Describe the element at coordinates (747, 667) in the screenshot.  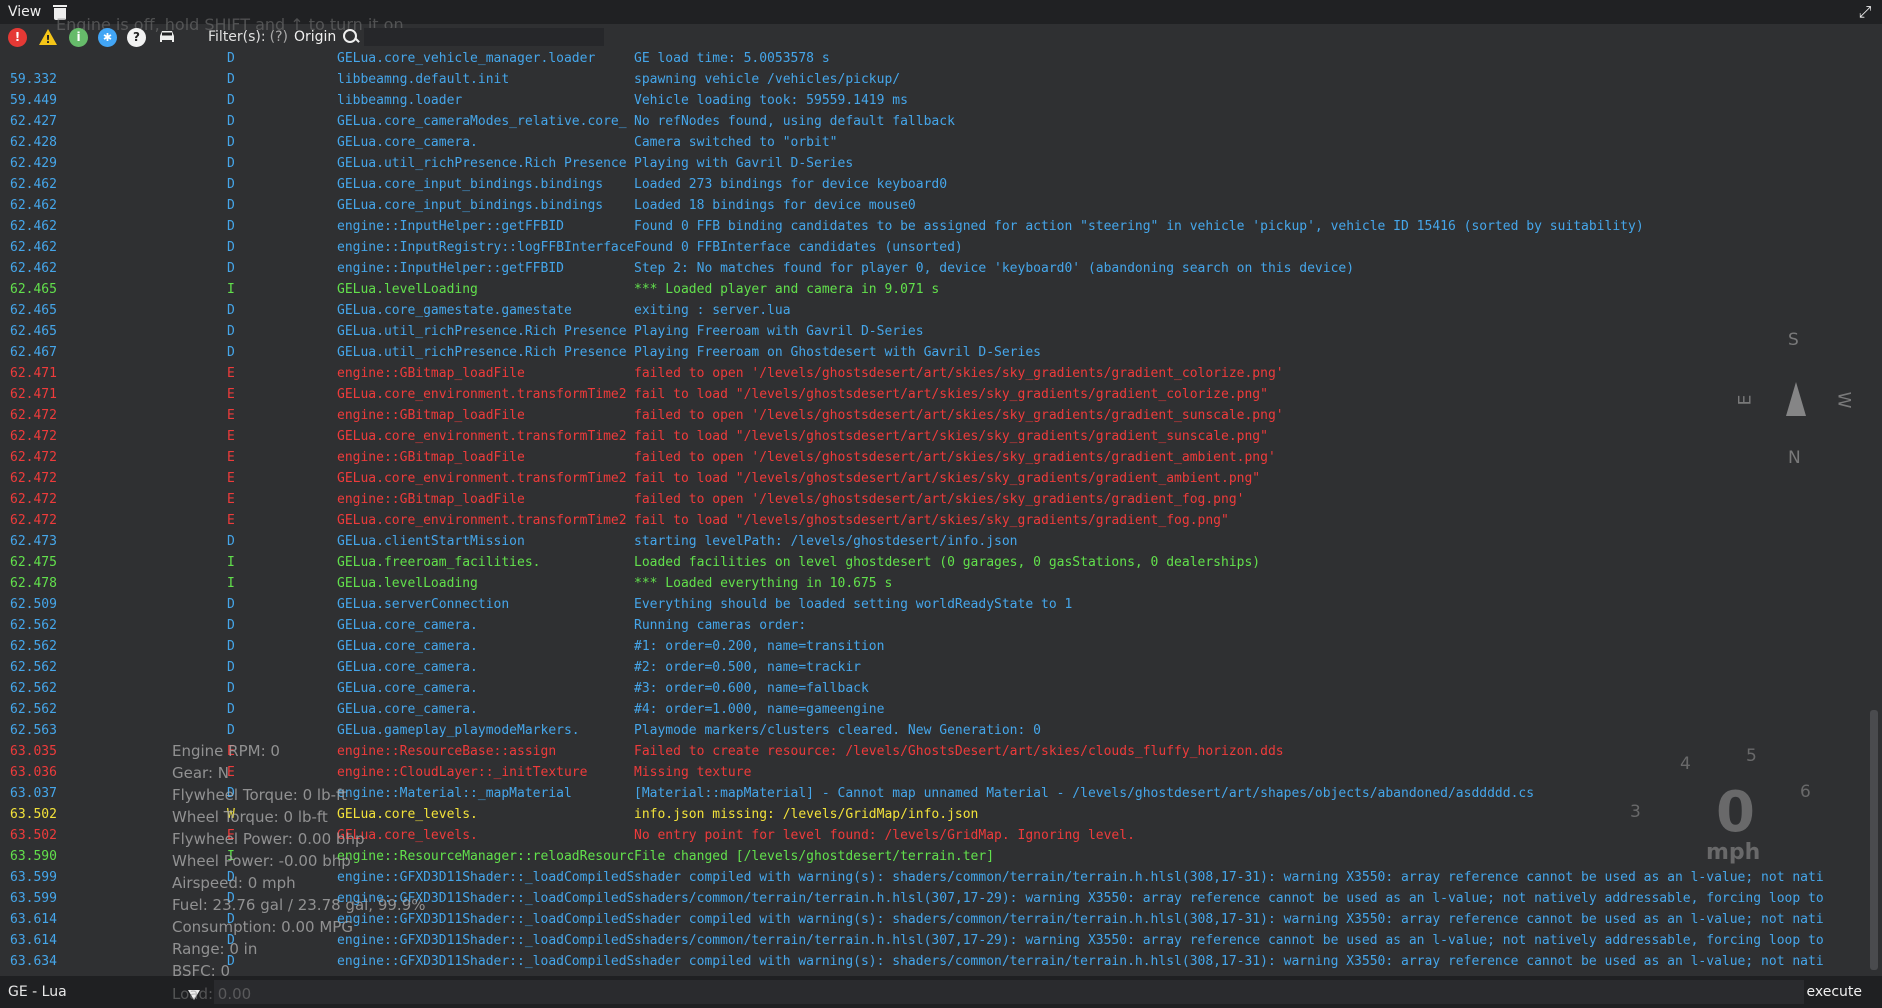
I see `log-message: #2: order=0.500, name=trackir` at that location.